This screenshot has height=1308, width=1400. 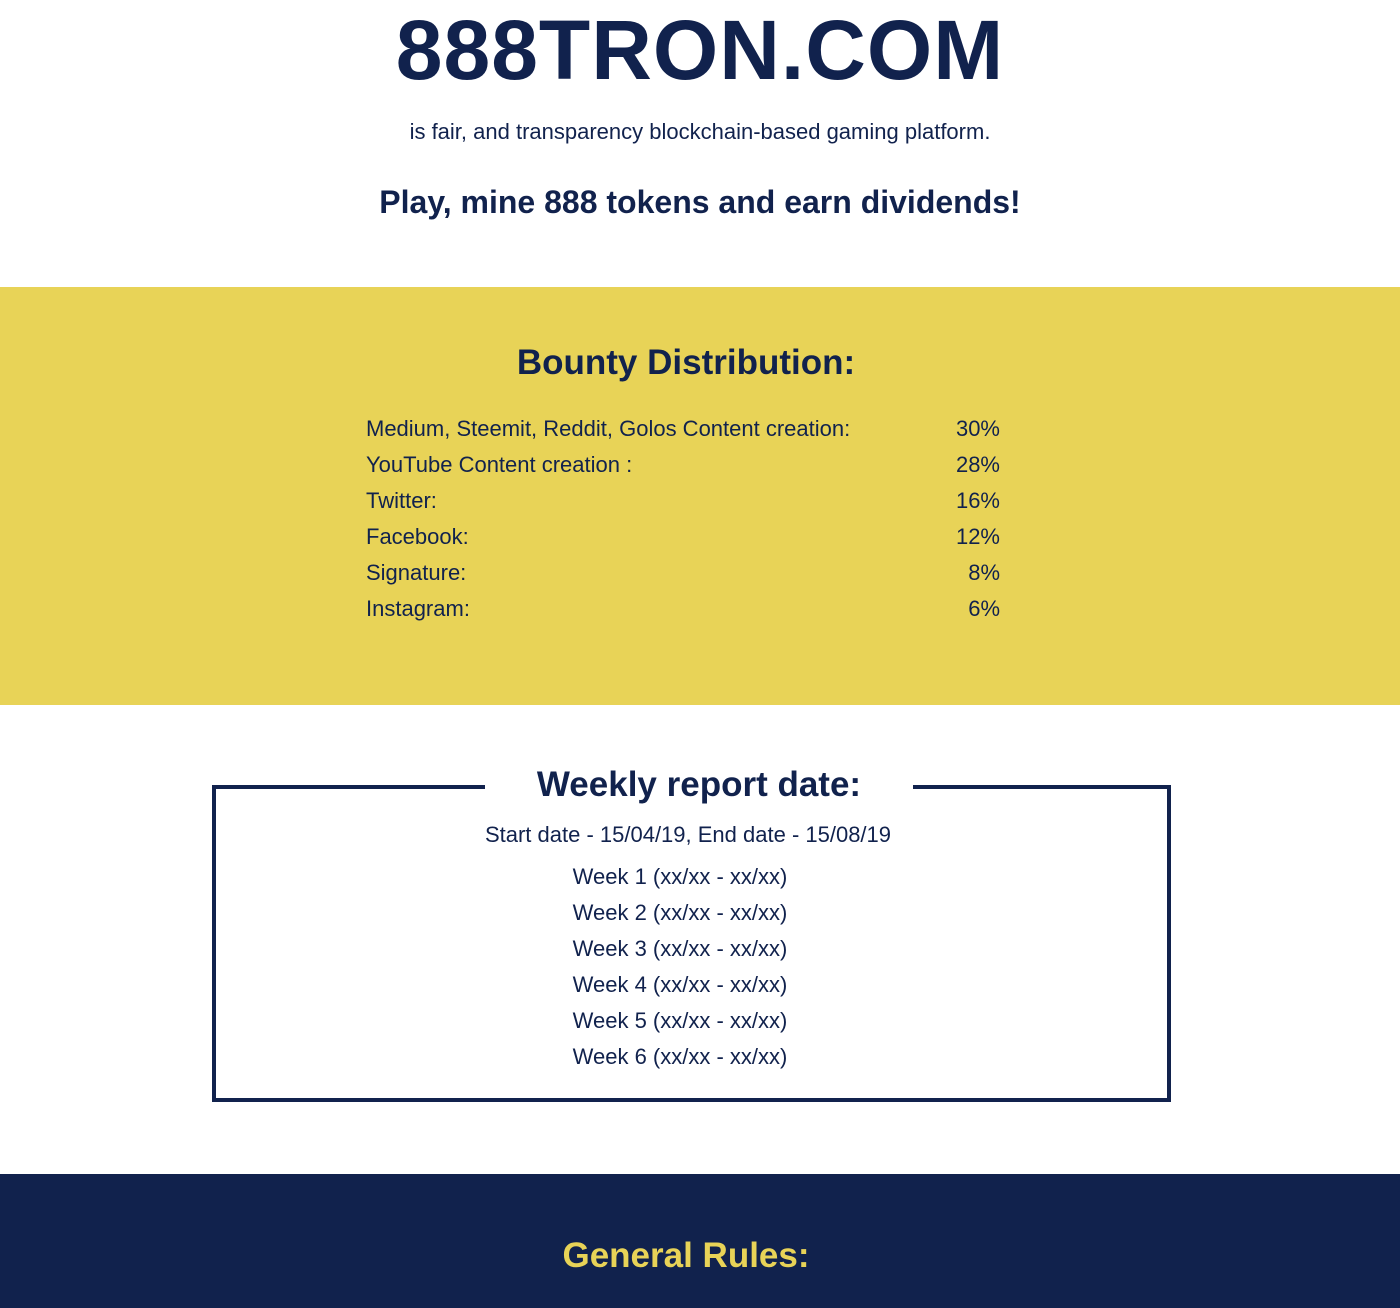 What do you see at coordinates (416, 572) in the screenshot?
I see `bounty-label: Signature:` at bounding box center [416, 572].